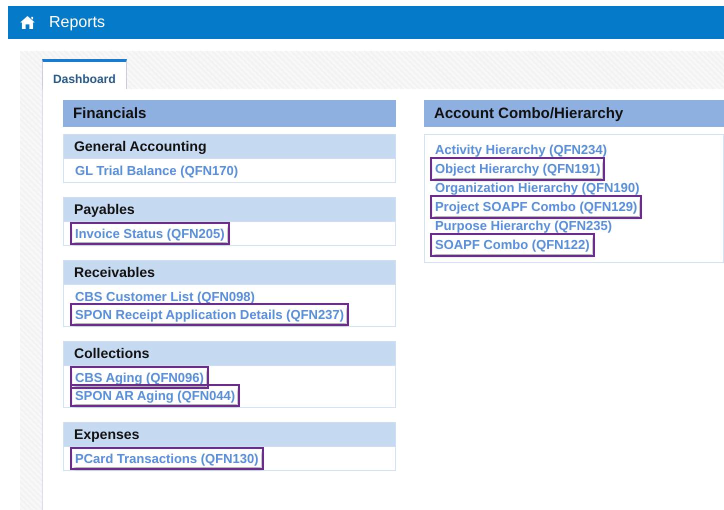 This screenshot has width=724, height=510. Describe the element at coordinates (77, 23) in the screenshot. I see `page-title: Reports` at that location.